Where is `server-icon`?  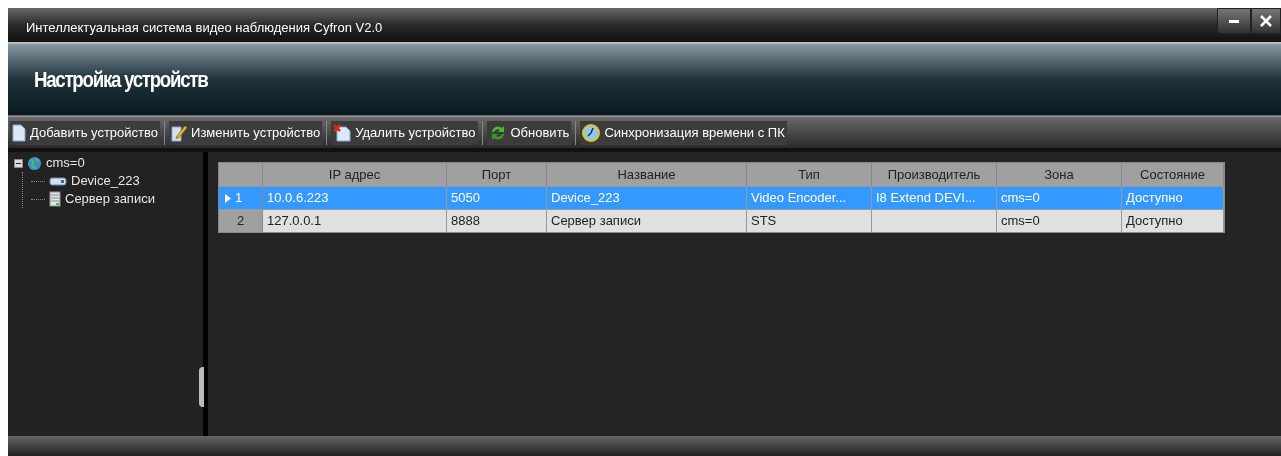 server-icon is located at coordinates (55, 199).